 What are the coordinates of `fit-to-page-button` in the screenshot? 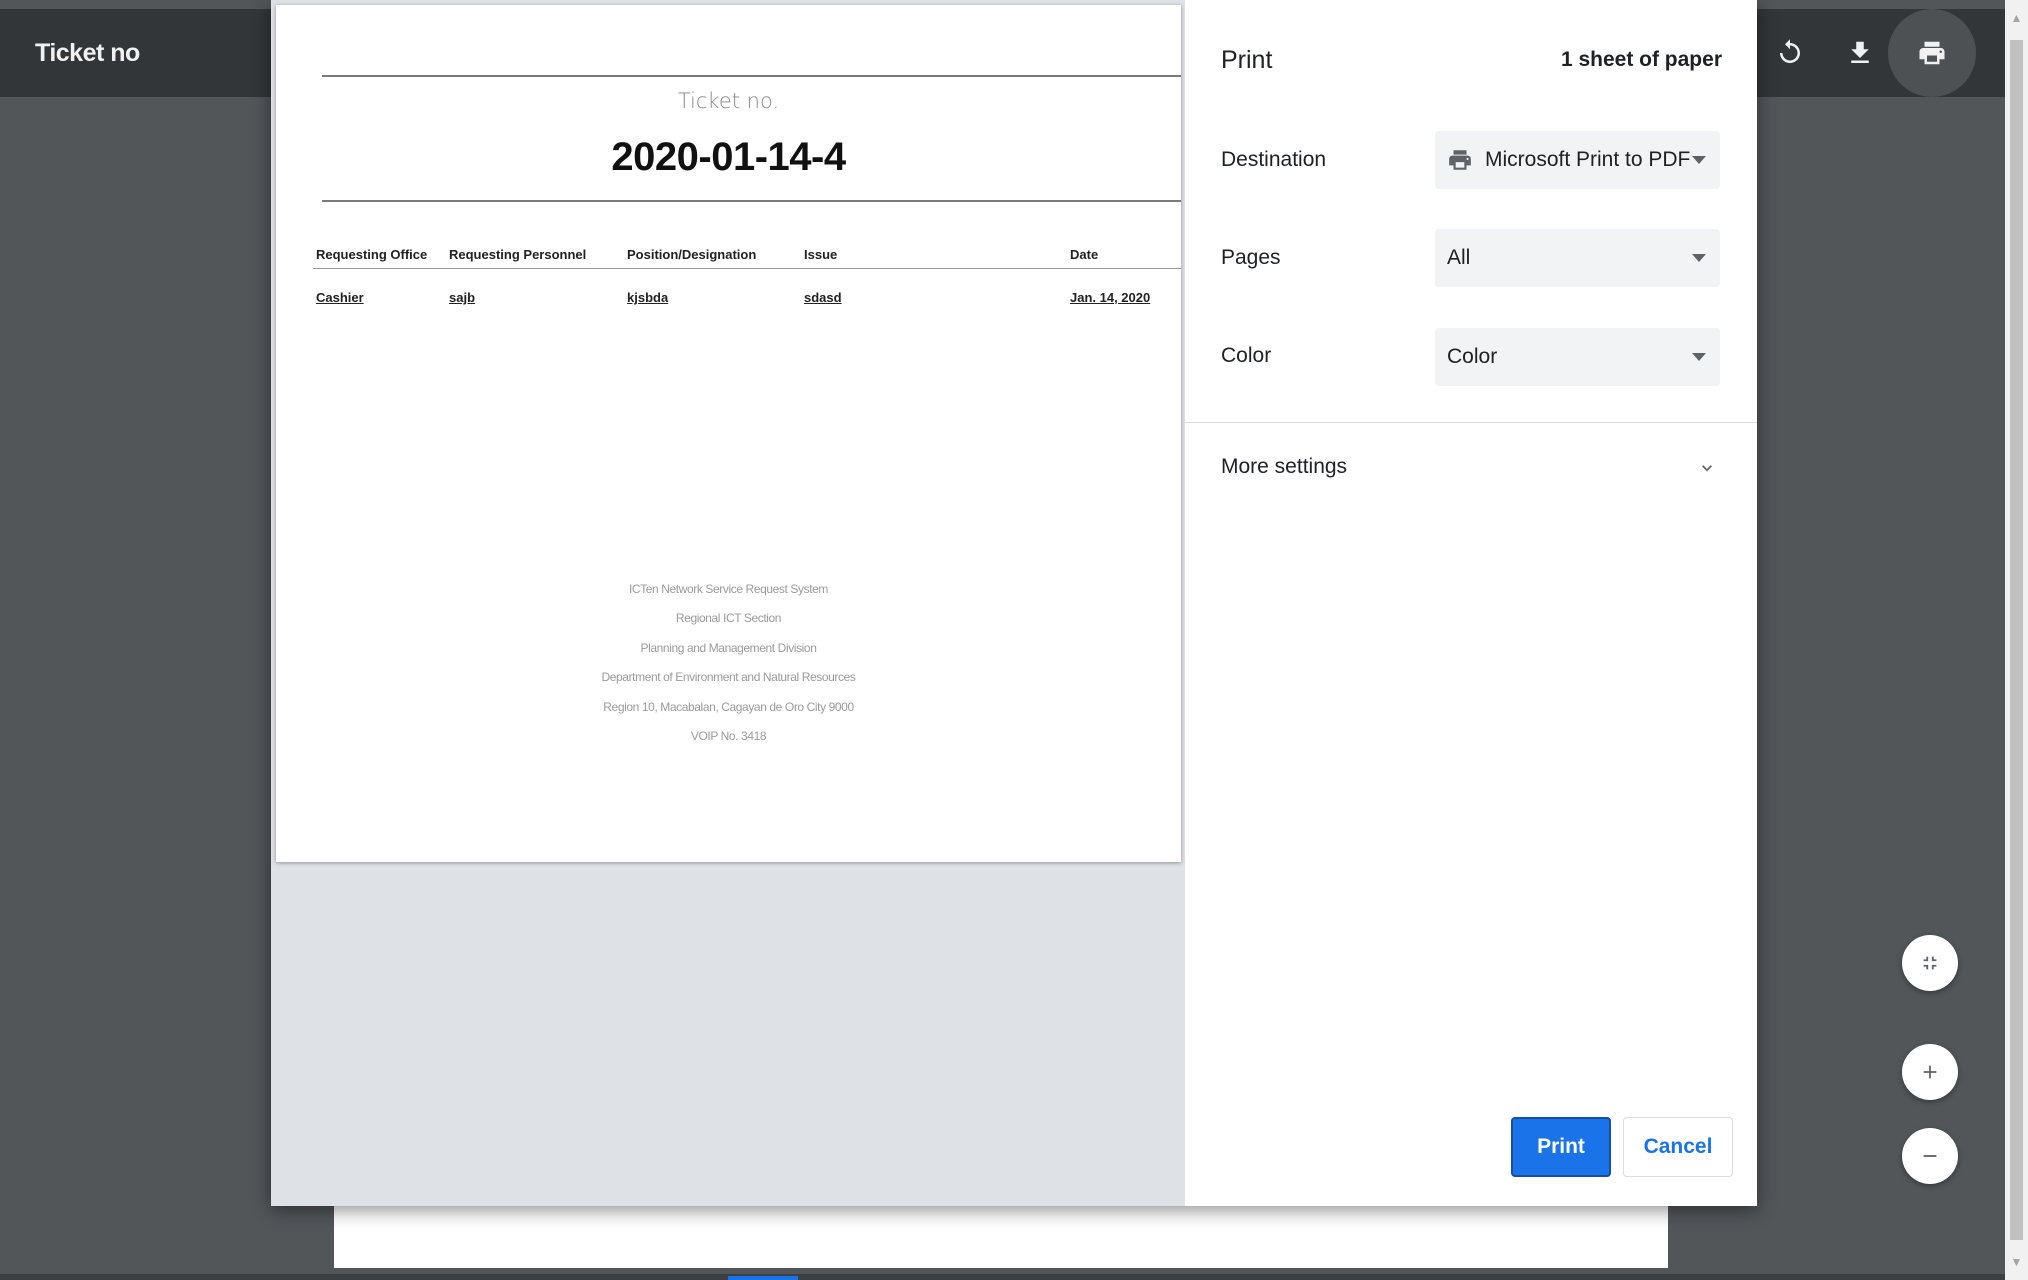 It's located at (1930, 963).